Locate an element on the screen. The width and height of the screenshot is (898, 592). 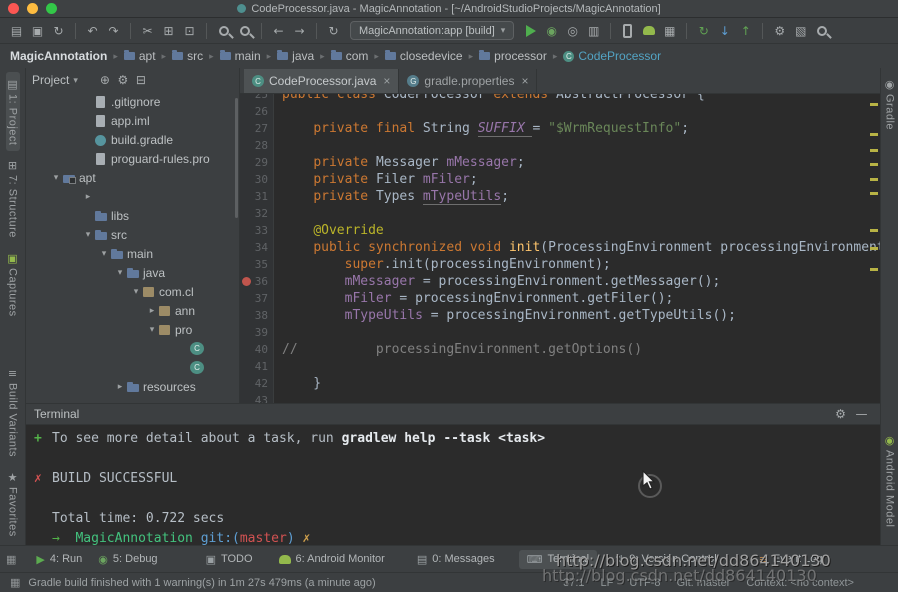
tool-stripe-tab-favorites: ★ Favorites is located at coordinates (13, 504).